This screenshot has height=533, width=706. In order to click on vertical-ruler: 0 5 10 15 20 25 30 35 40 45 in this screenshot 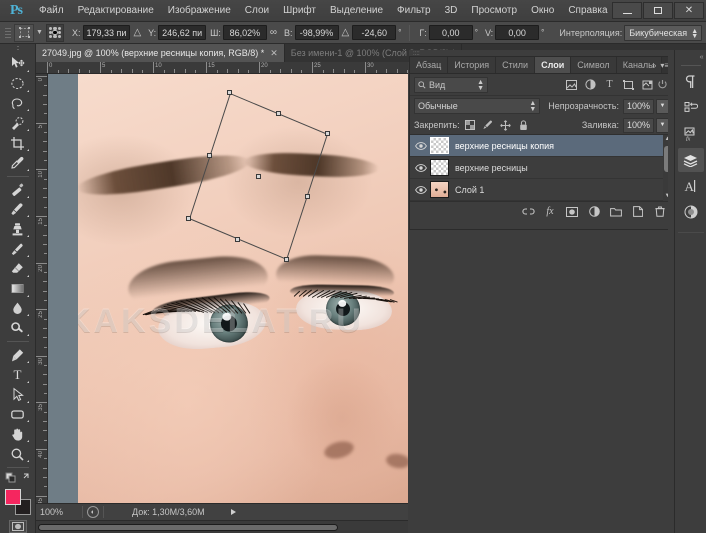, I will do `click(42, 288)`.